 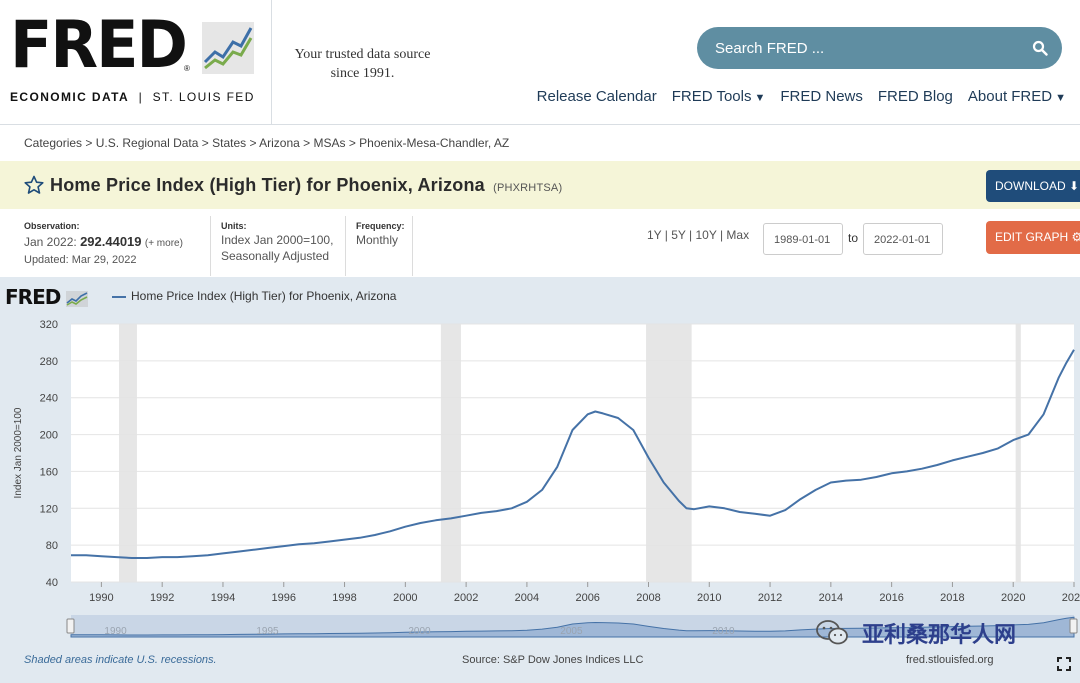 I want to click on y-tick-label: 200, so click(x=49, y=436).